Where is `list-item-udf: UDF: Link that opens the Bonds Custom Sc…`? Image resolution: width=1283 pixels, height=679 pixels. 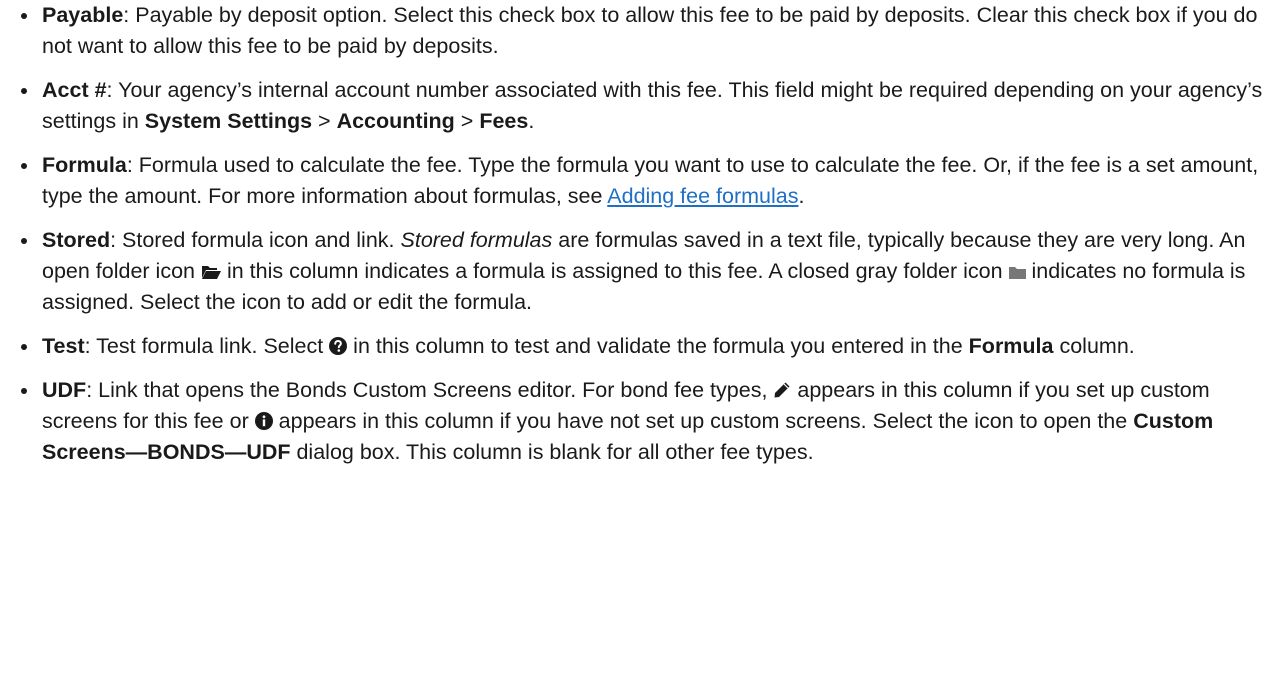 list-item-udf: UDF: Link that opens the Bonds Custom Sc… is located at coordinates (644, 421).